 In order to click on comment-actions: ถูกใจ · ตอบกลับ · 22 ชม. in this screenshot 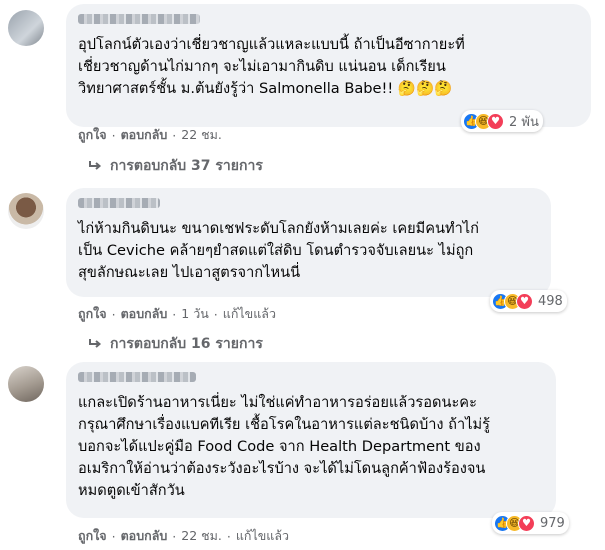, I will do `click(150, 135)`.